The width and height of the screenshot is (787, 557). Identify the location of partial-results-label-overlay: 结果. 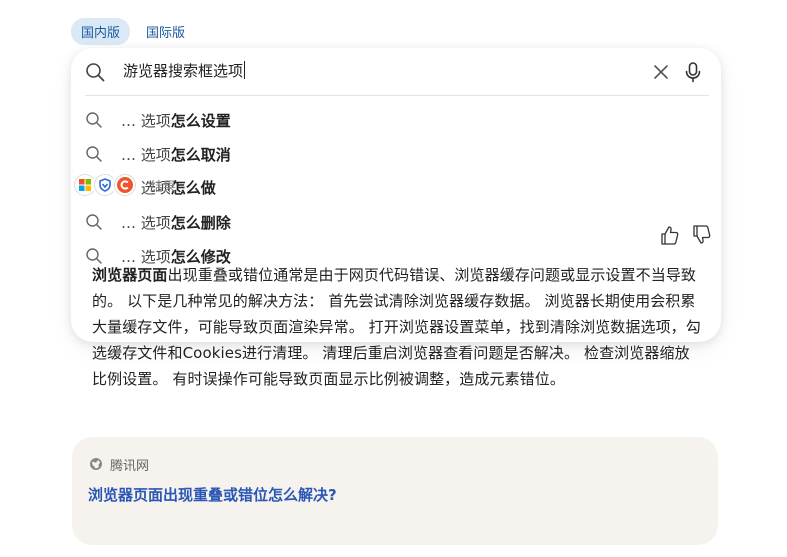
(163, 187).